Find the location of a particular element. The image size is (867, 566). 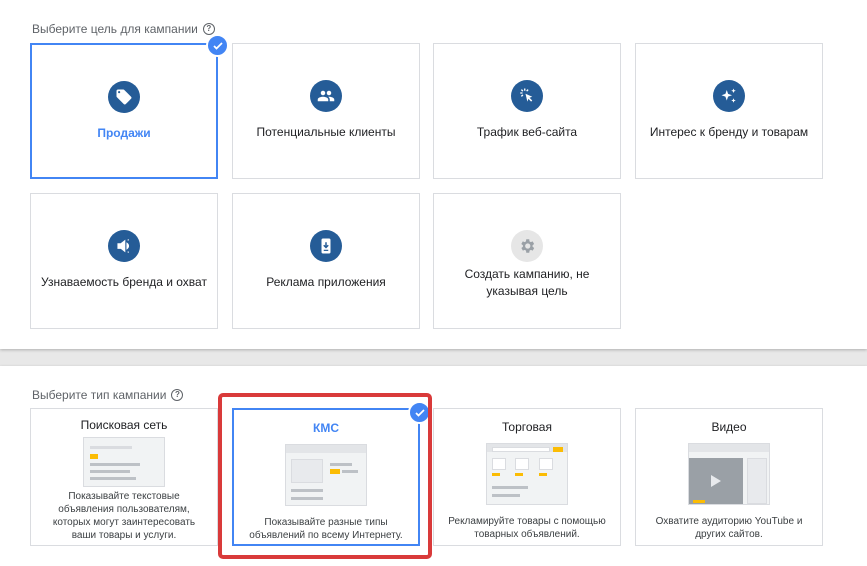

goal-label: Реклама приложения is located at coordinates (326, 282).